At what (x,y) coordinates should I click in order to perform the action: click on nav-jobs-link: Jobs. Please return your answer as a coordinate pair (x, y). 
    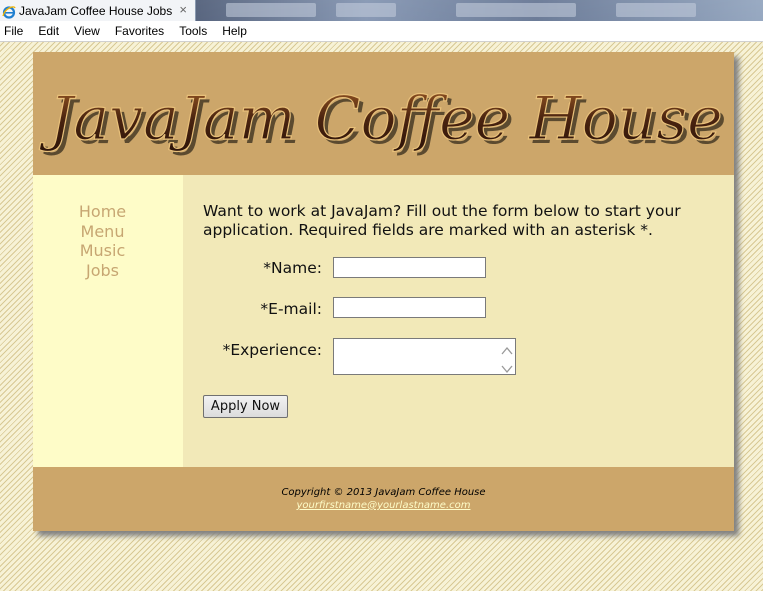
    Looking at the image, I should click on (102, 271).